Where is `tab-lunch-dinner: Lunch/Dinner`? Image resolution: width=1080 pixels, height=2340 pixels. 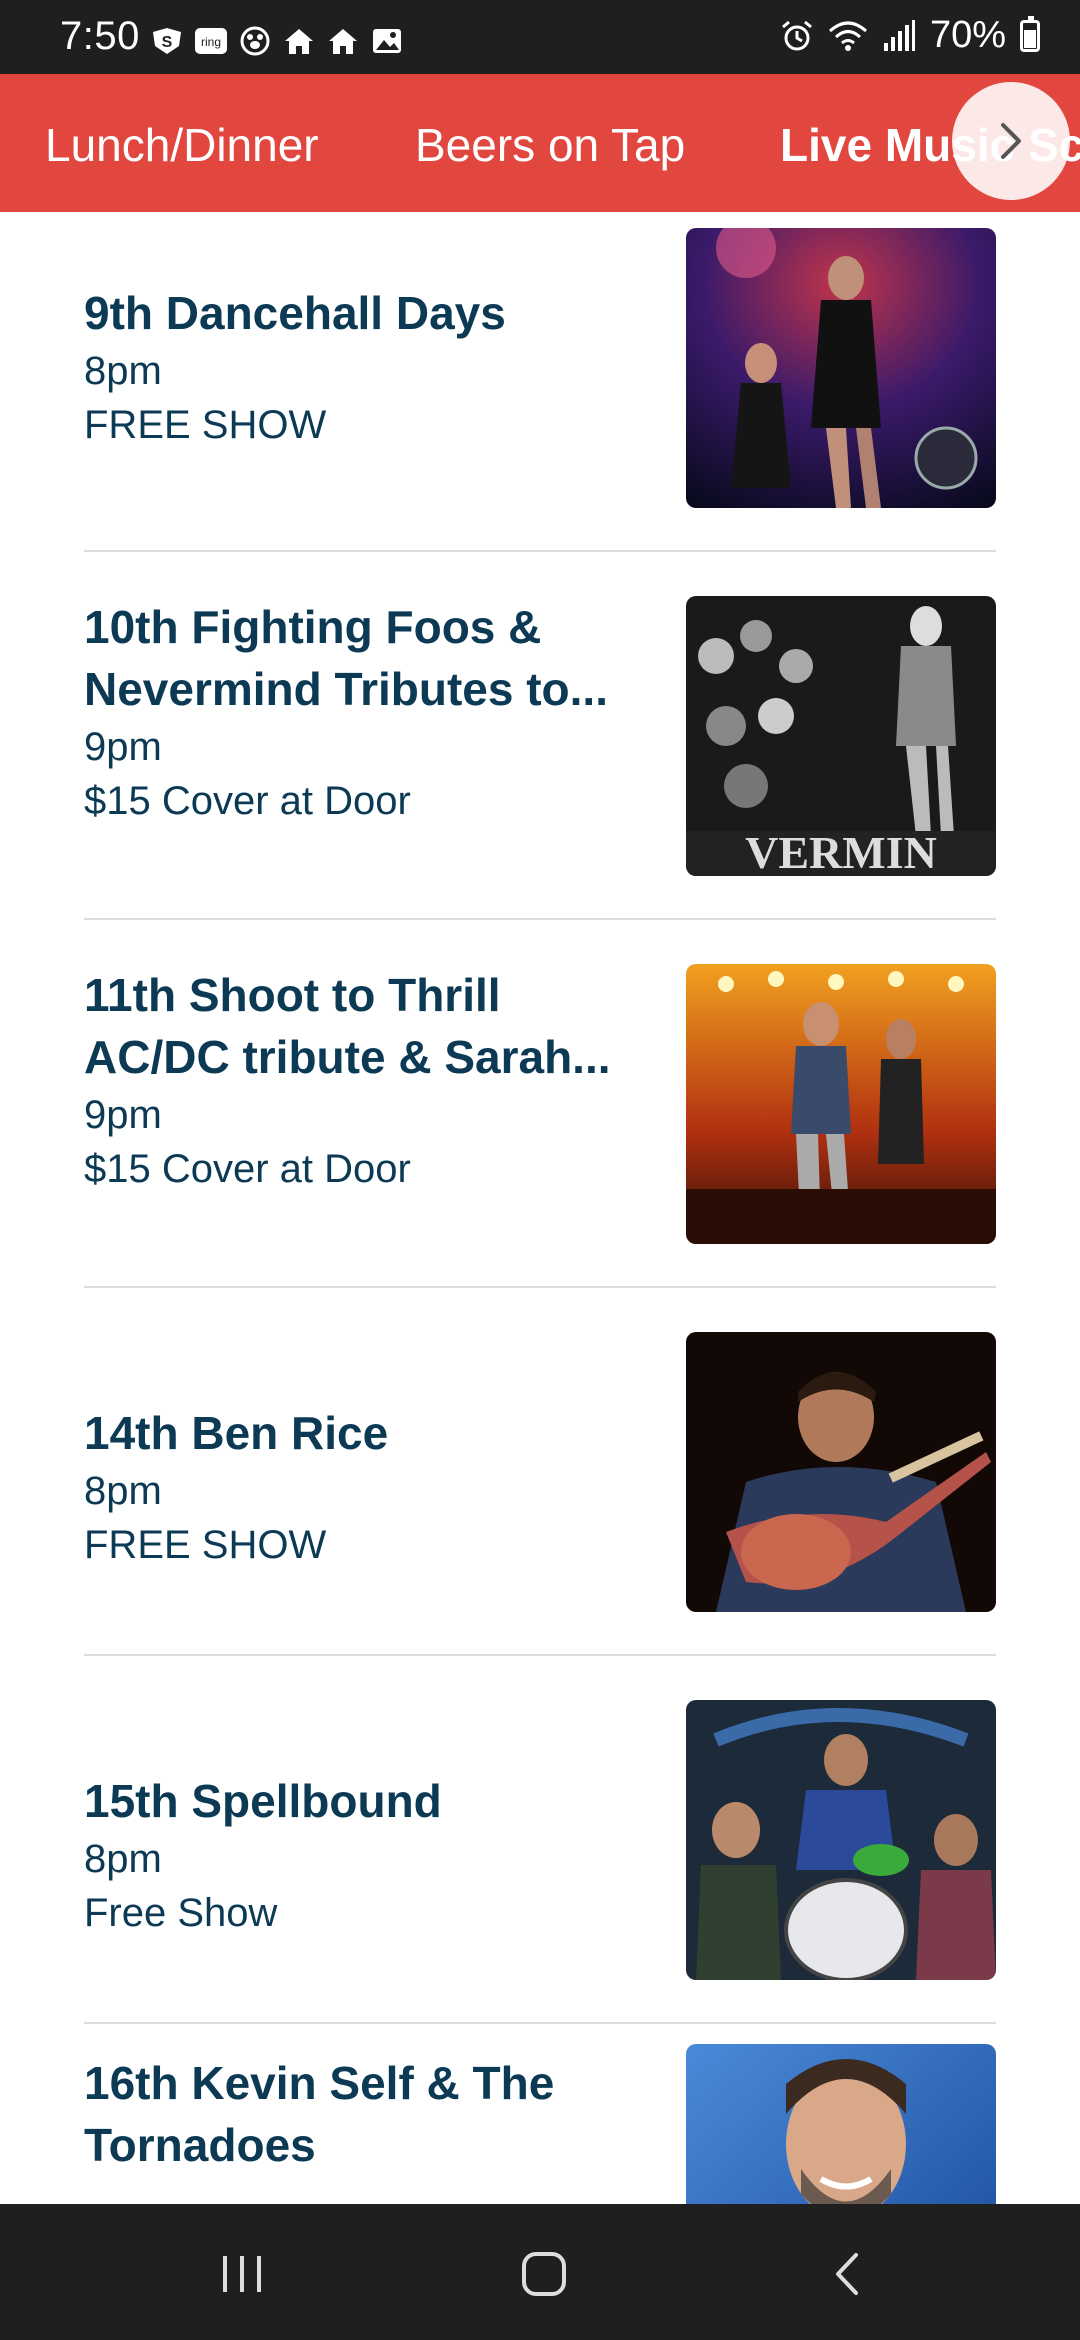
tab-lunch-dinner: Lunch/Dinner is located at coordinates (182, 145).